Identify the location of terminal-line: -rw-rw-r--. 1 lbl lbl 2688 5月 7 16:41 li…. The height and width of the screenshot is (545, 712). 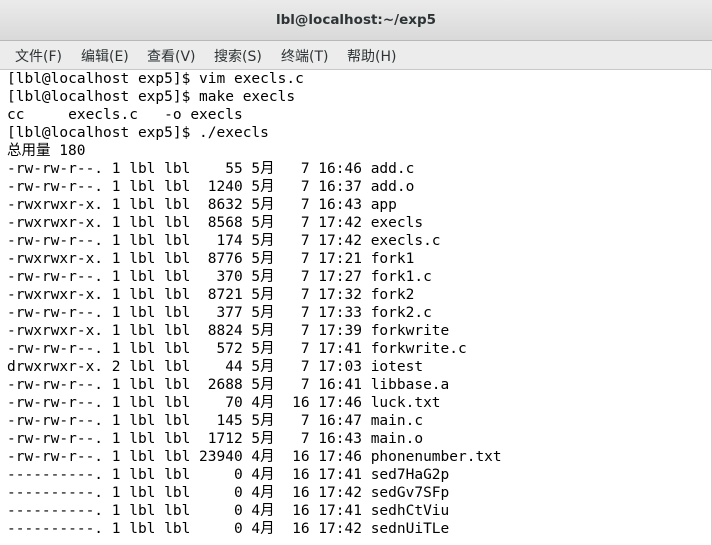
(228, 385).